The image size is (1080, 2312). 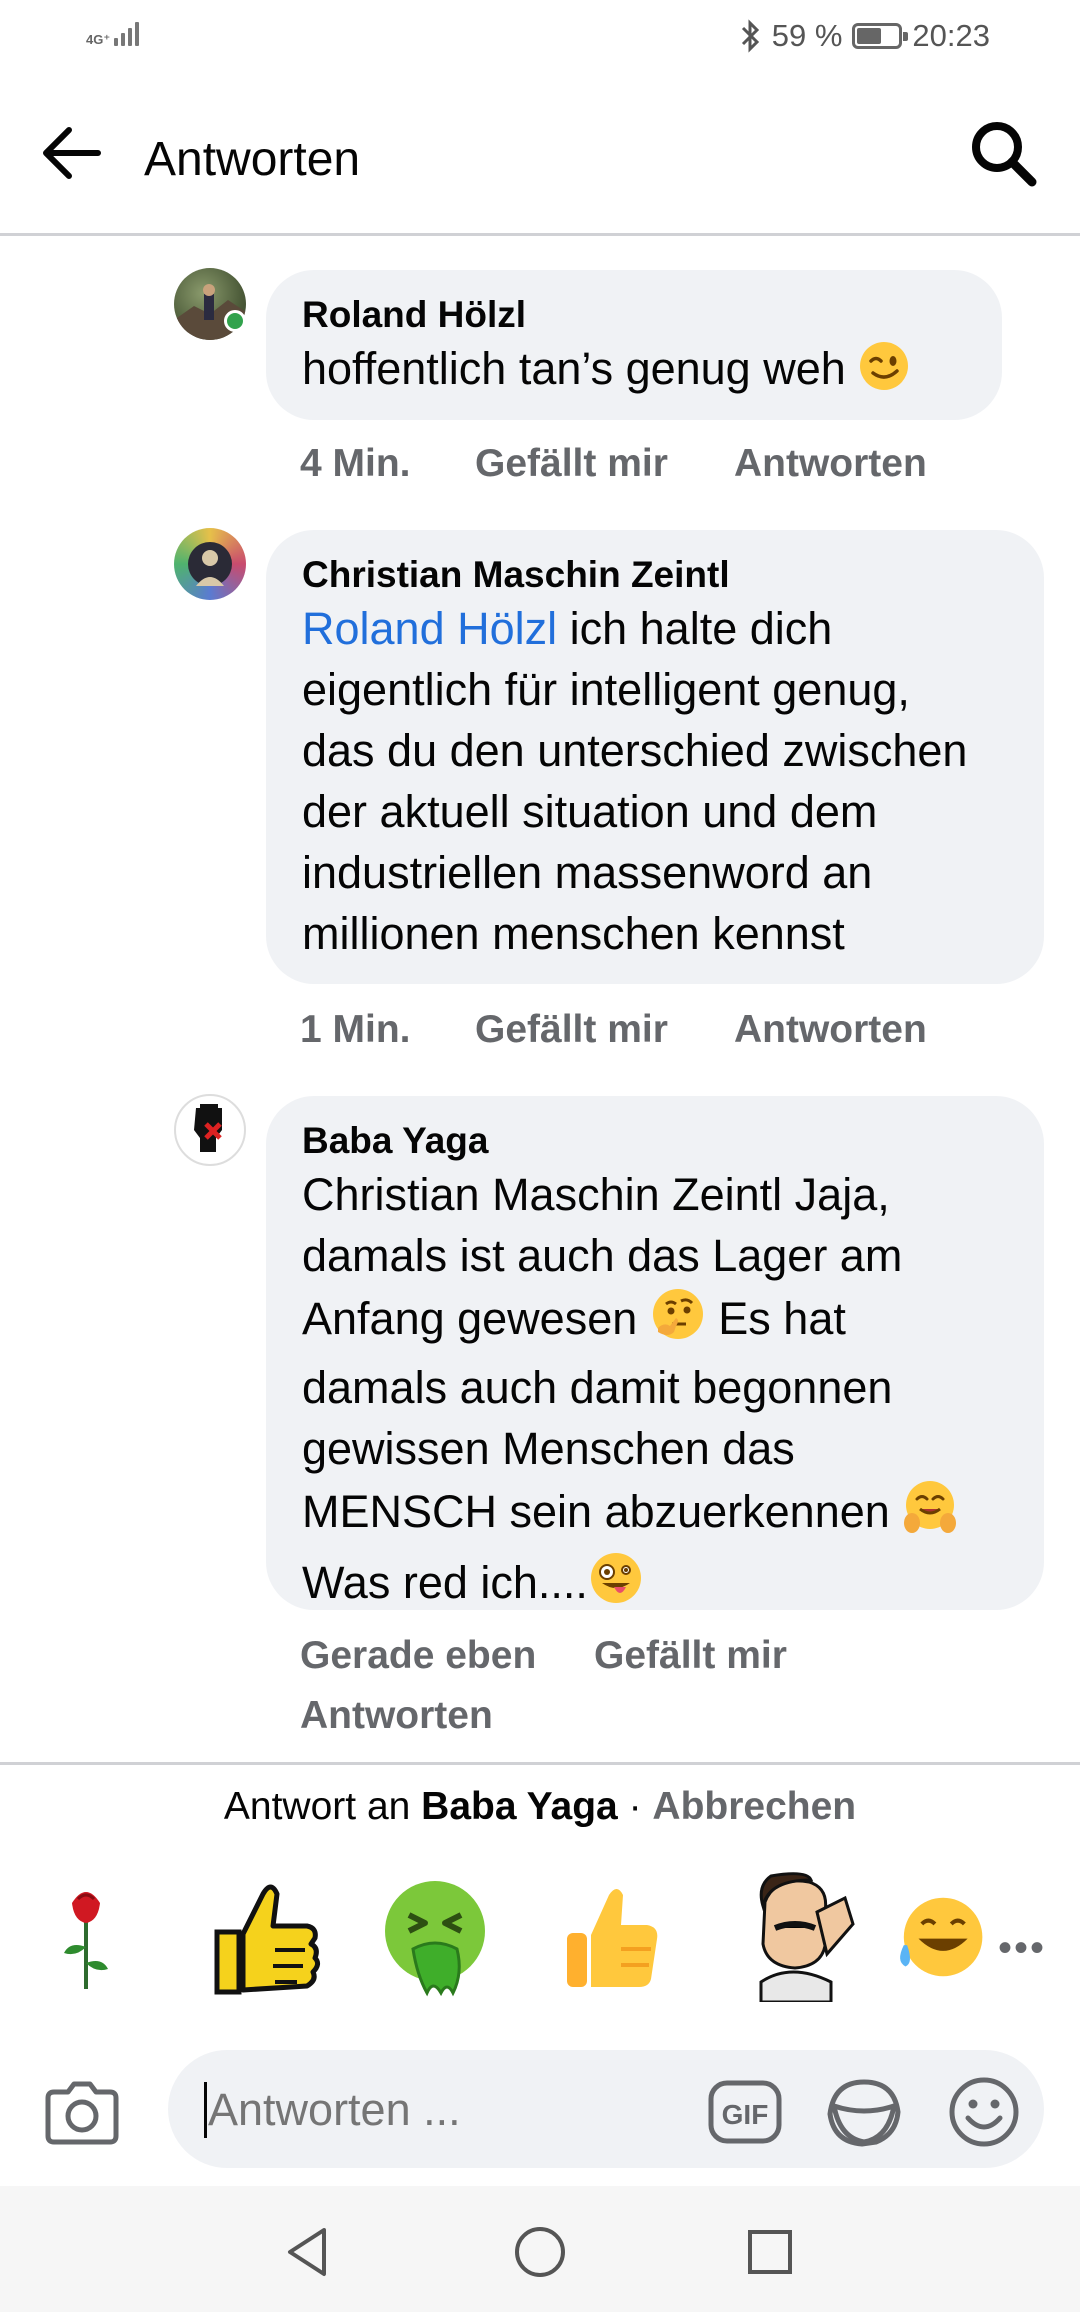 I want to click on signal-indicator: 4G⁺, so click(x=113, y=33).